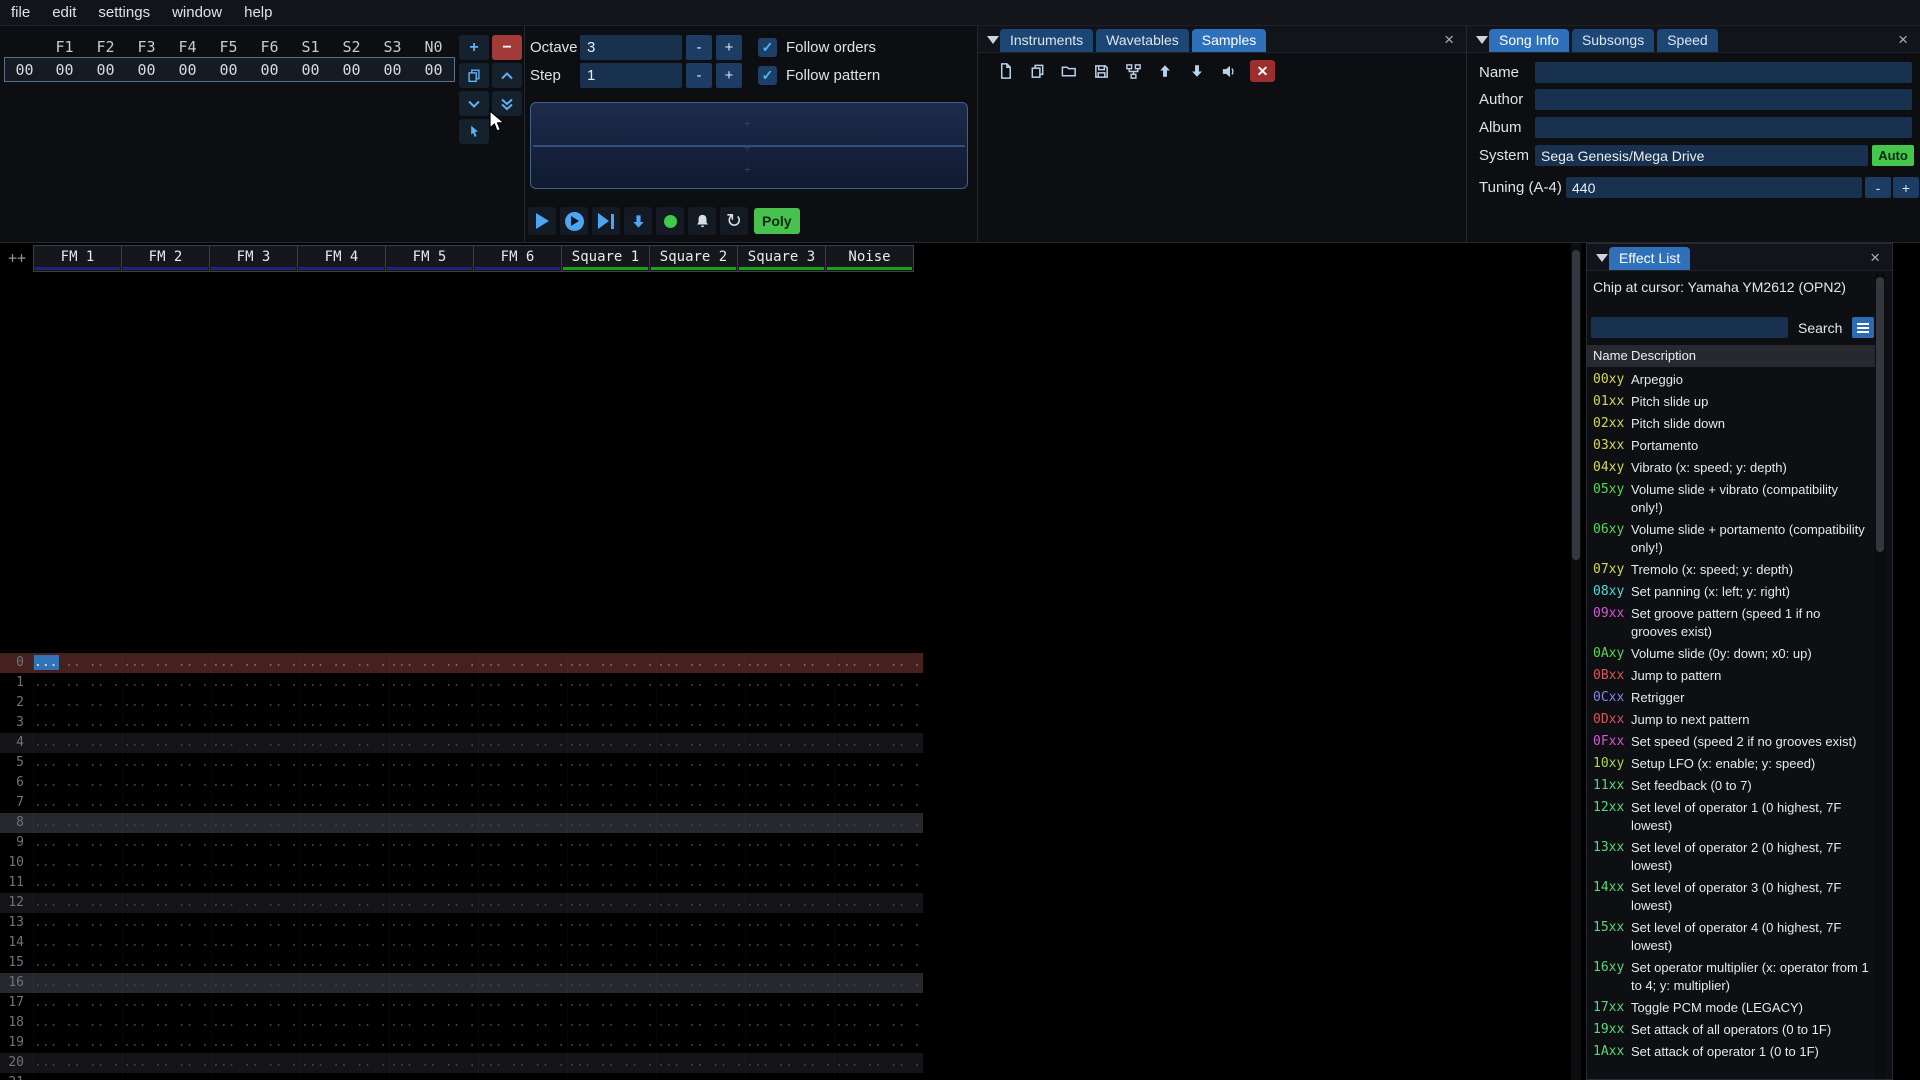 This screenshot has height=1080, width=1920. I want to click on duplicate-instrument-button, so click(1037, 71).